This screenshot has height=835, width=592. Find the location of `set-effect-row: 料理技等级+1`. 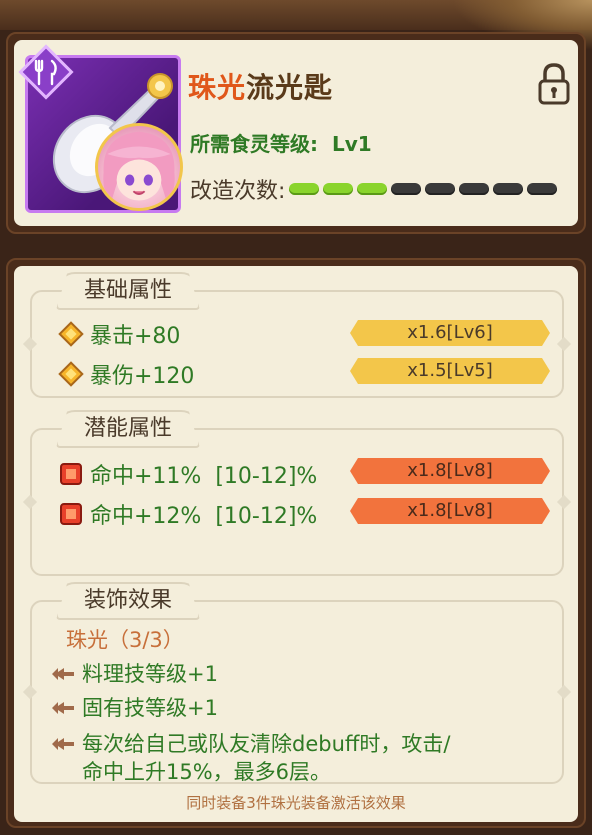

set-effect-row: 料理技等级+1 is located at coordinates (134, 674).